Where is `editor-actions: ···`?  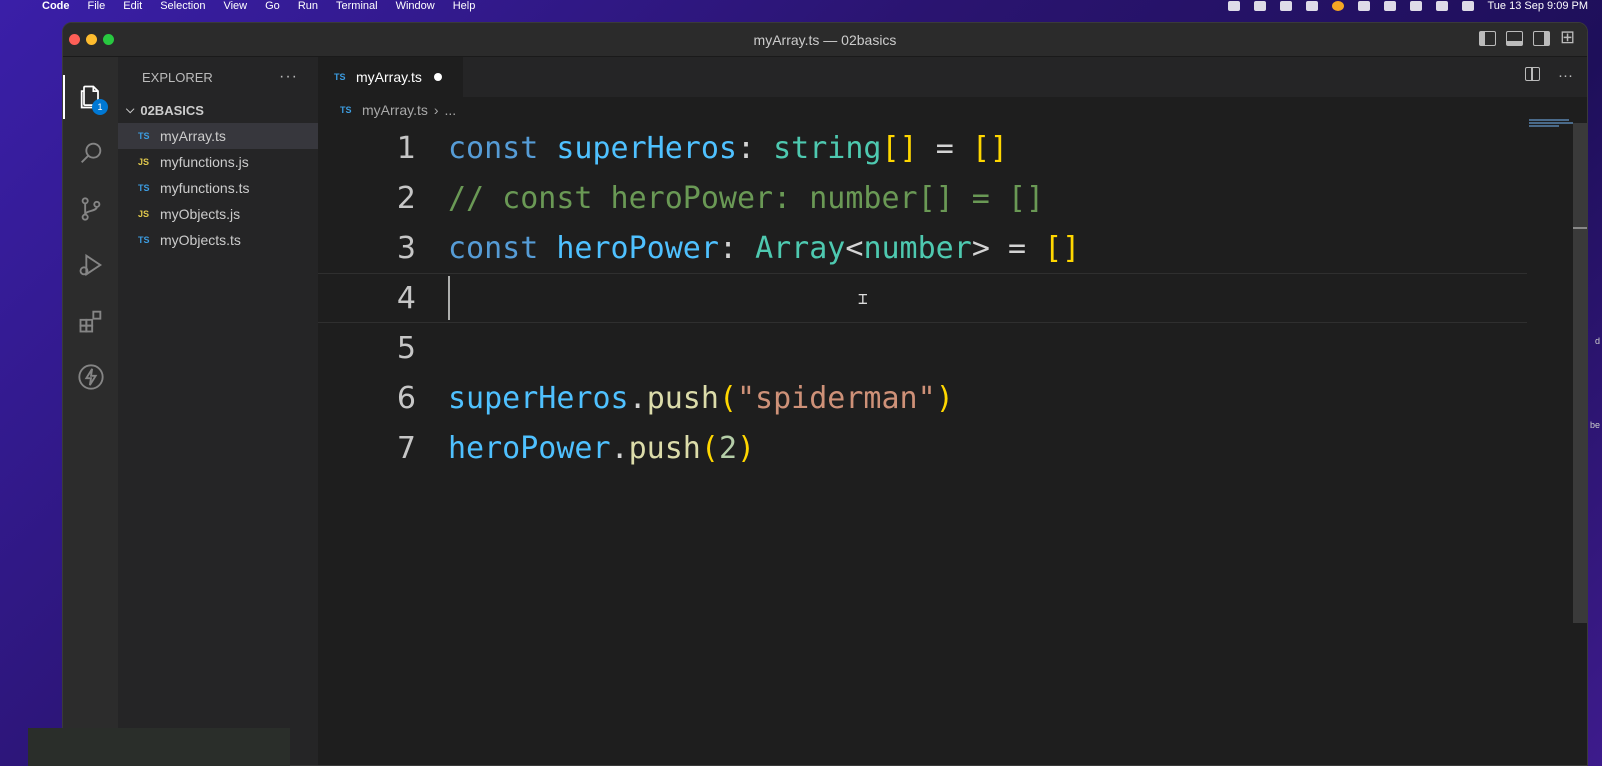 editor-actions: ··· is located at coordinates (1549, 75).